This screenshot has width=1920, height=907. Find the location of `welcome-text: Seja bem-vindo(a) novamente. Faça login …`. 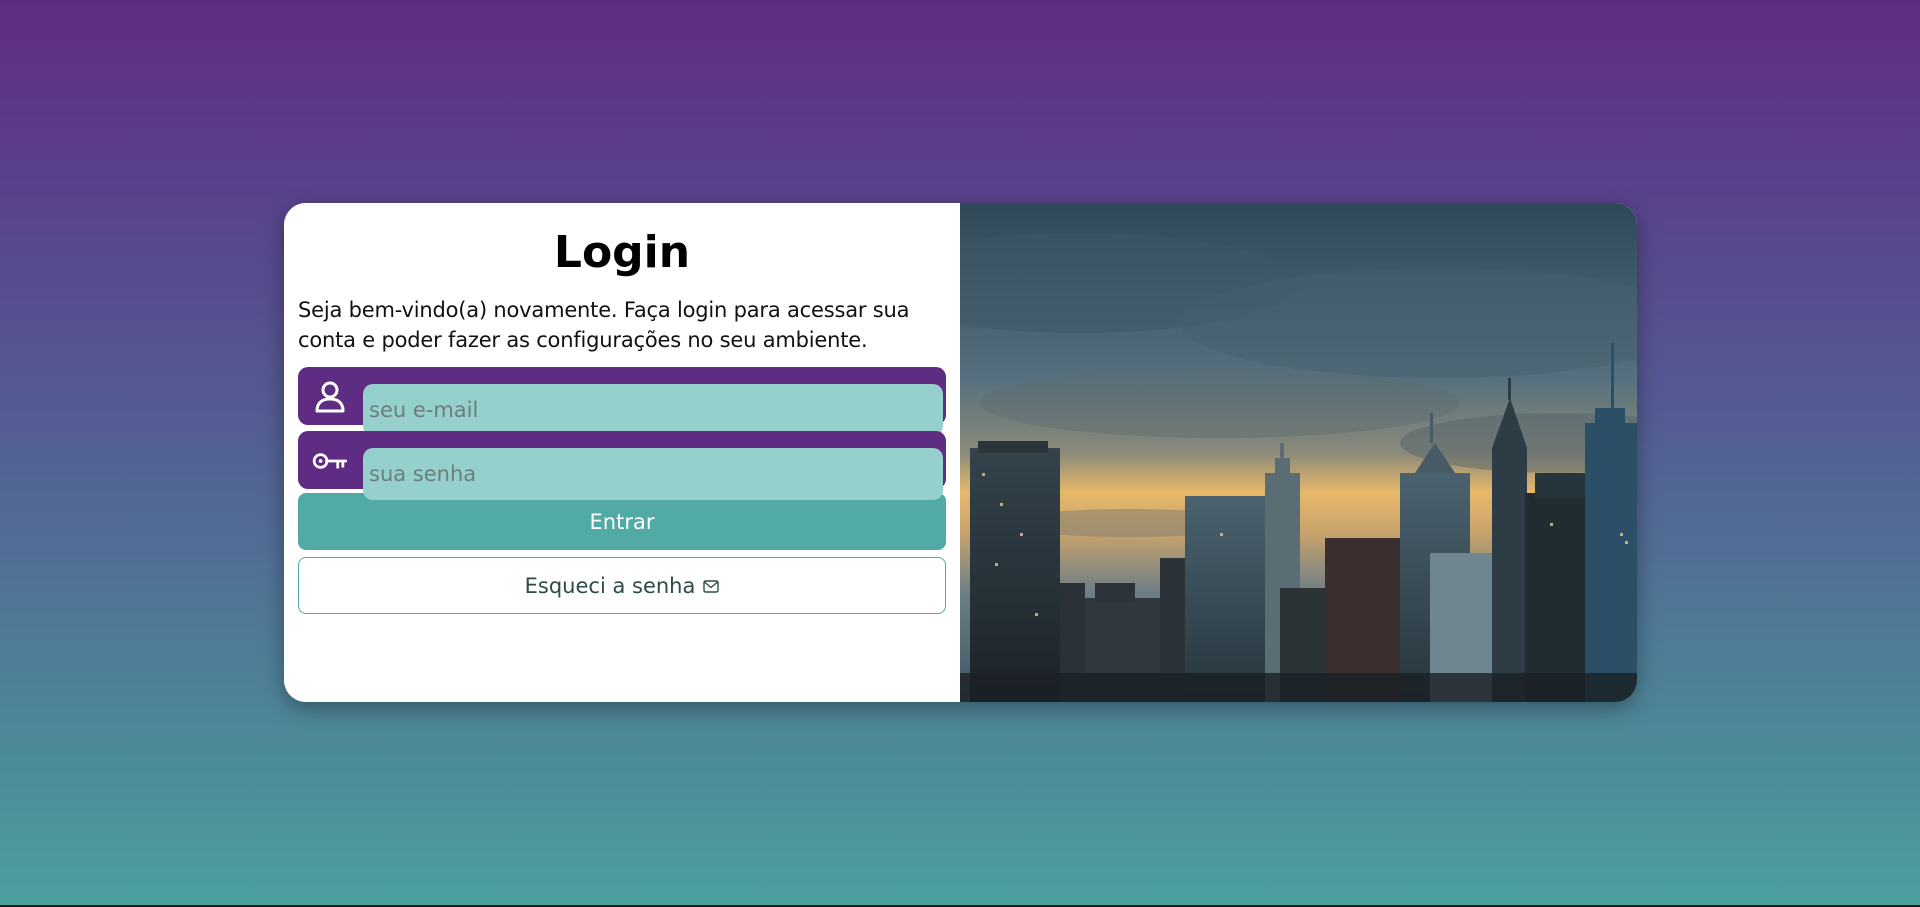

welcome-text: Seja bem-vindo(a) novamente. Faça login … is located at coordinates (604, 325).